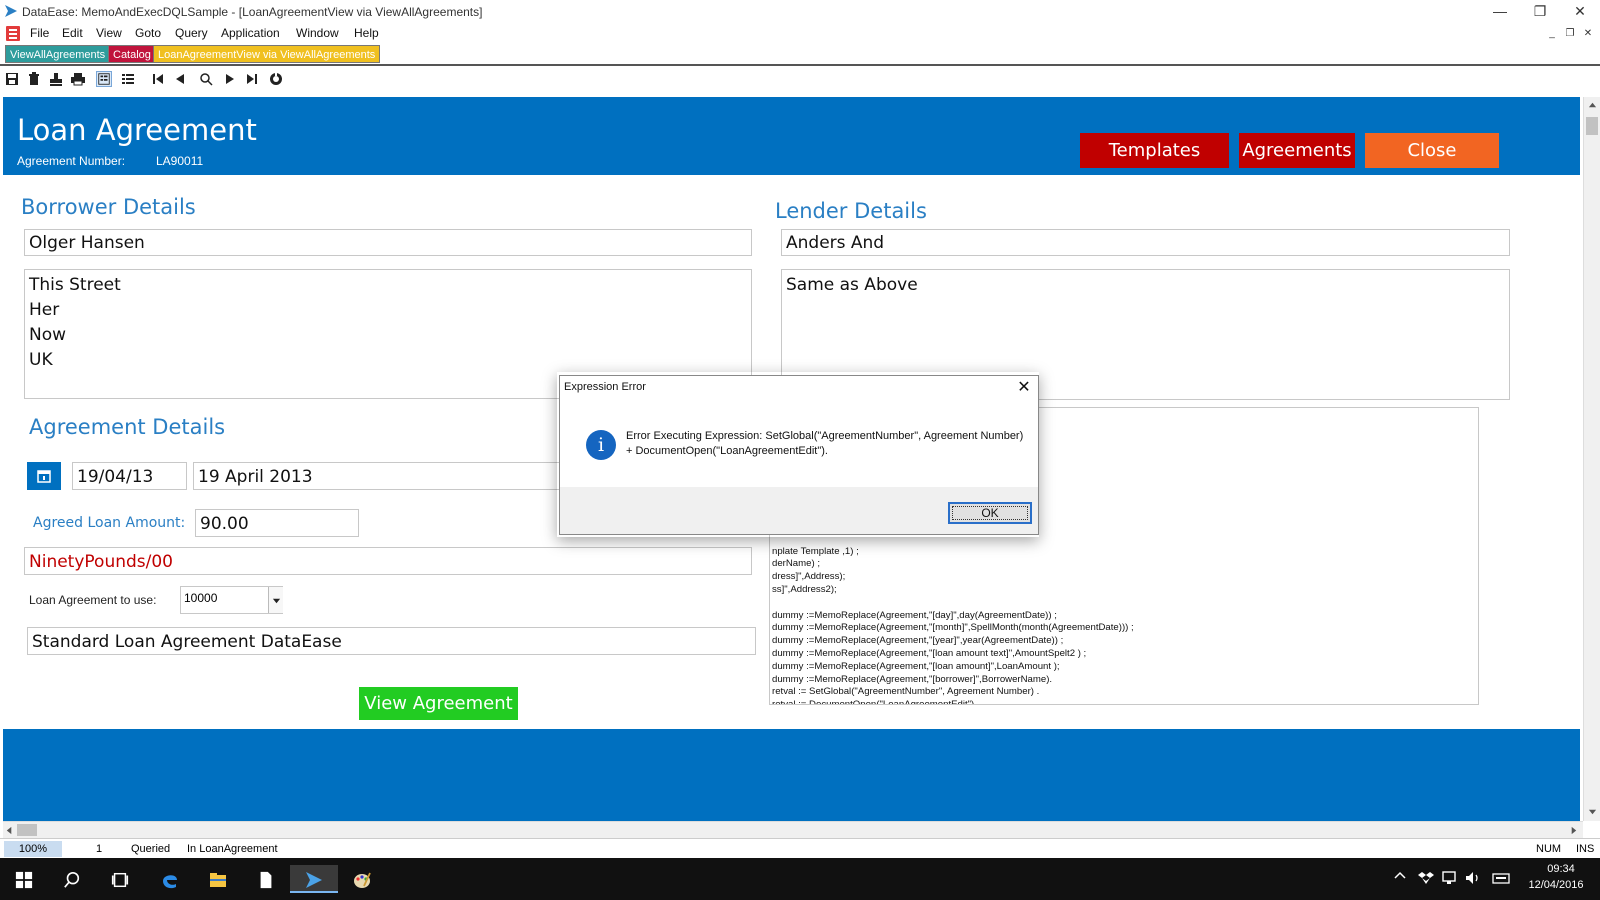  Describe the element at coordinates (793, 829) in the screenshot. I see `horizontal-scrollbar` at that location.